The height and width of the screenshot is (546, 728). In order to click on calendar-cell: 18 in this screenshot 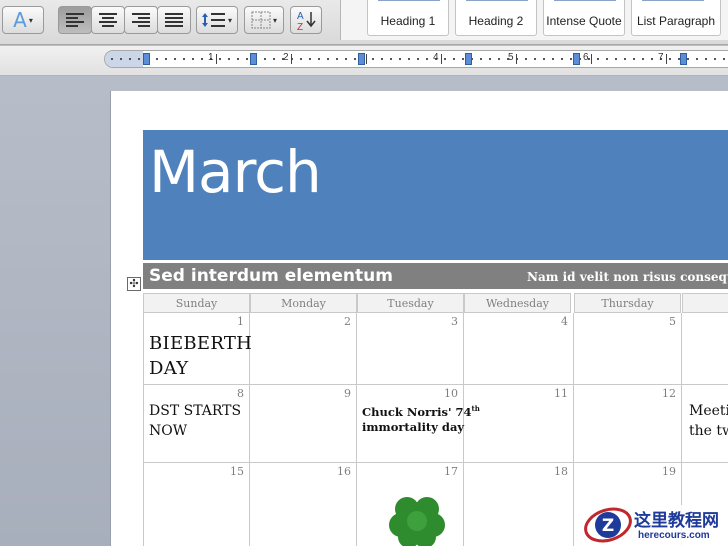, I will do `click(519, 504)`.